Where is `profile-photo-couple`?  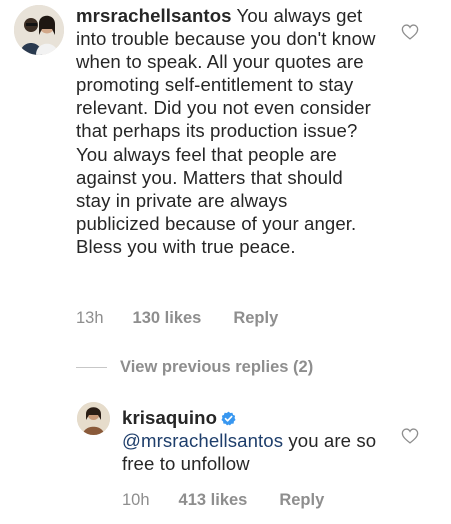 profile-photo-couple is located at coordinates (39, 30).